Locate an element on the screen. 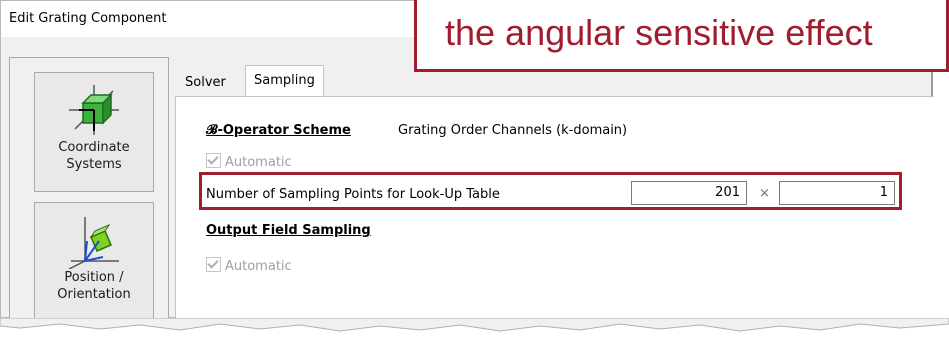  torn-edge is located at coordinates (474, 325).